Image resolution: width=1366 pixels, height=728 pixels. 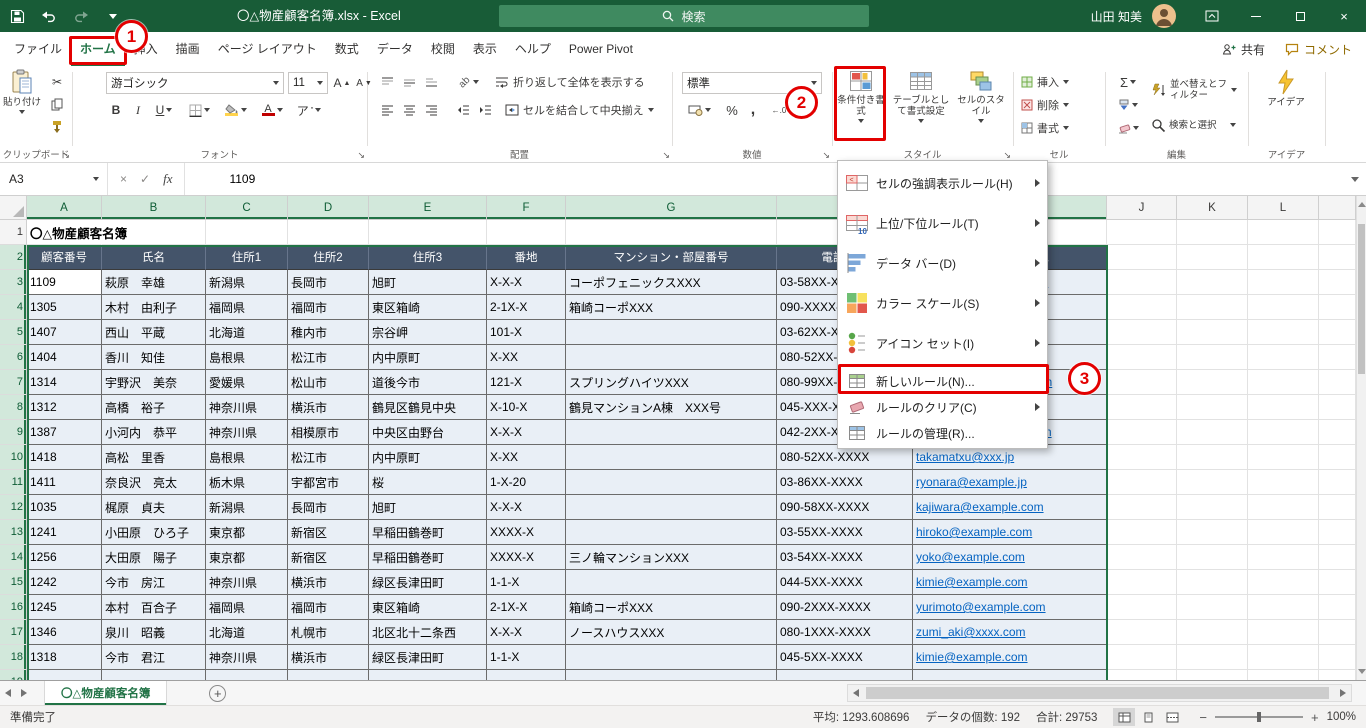 What do you see at coordinates (64, 407) in the screenshot?
I see `cell: 1312` at bounding box center [64, 407].